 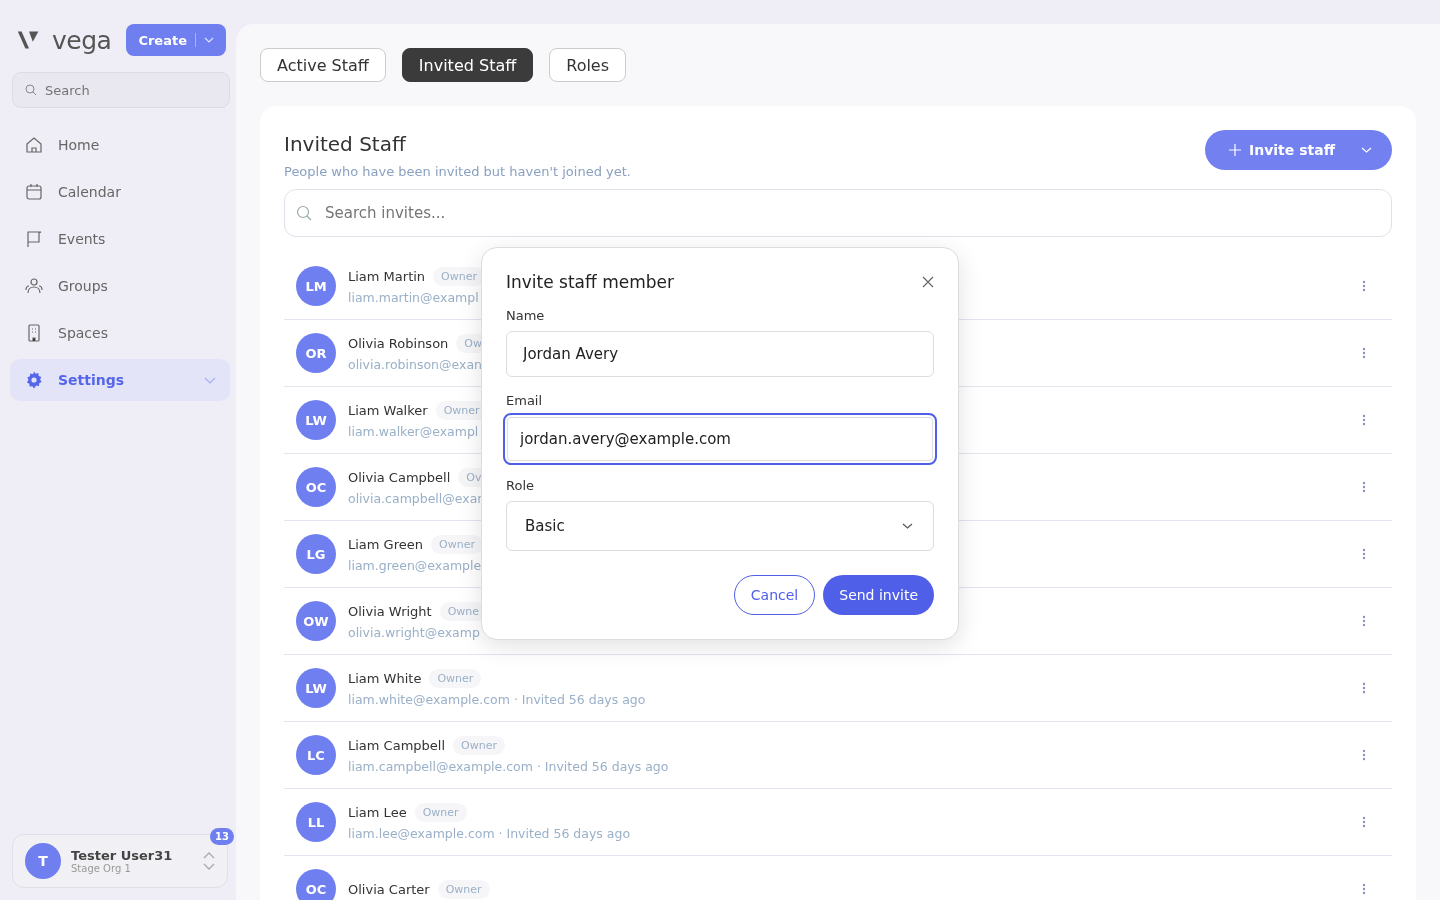 I want to click on invite-details: liam.lee@example.com · Invited 56 days ago, so click(x=490, y=833).